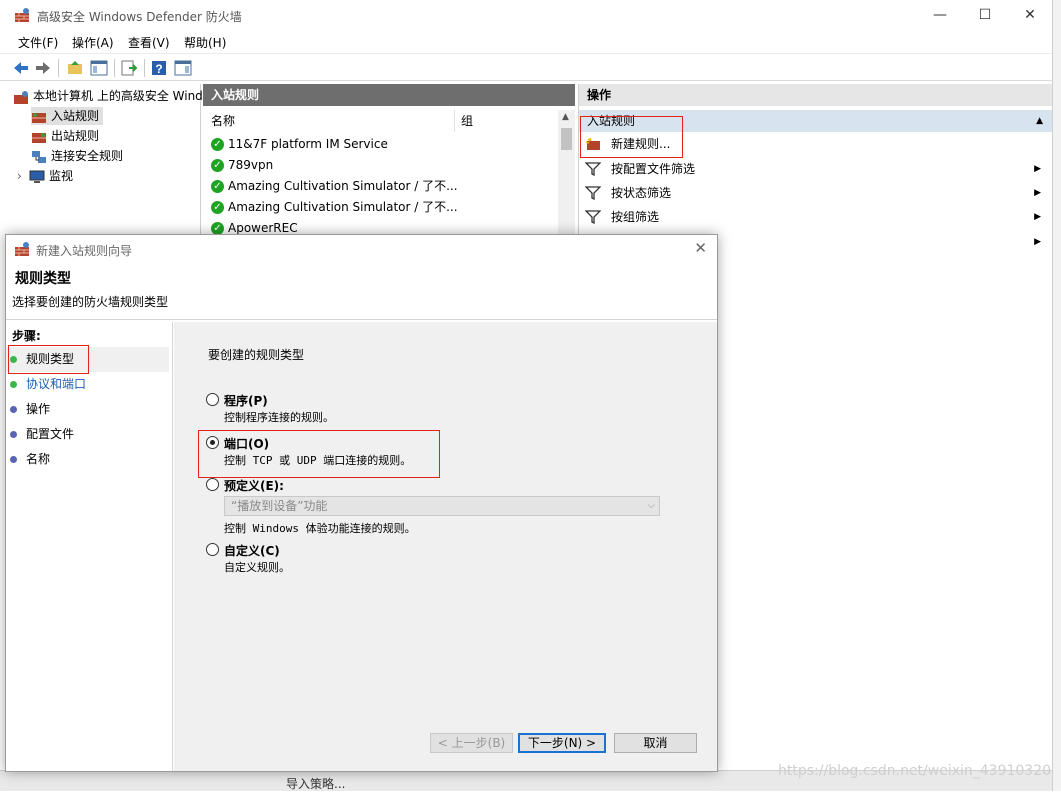 This screenshot has height=792, width=1061. Describe the element at coordinates (75, 68) in the screenshot. I see `up-folder-icon` at that location.